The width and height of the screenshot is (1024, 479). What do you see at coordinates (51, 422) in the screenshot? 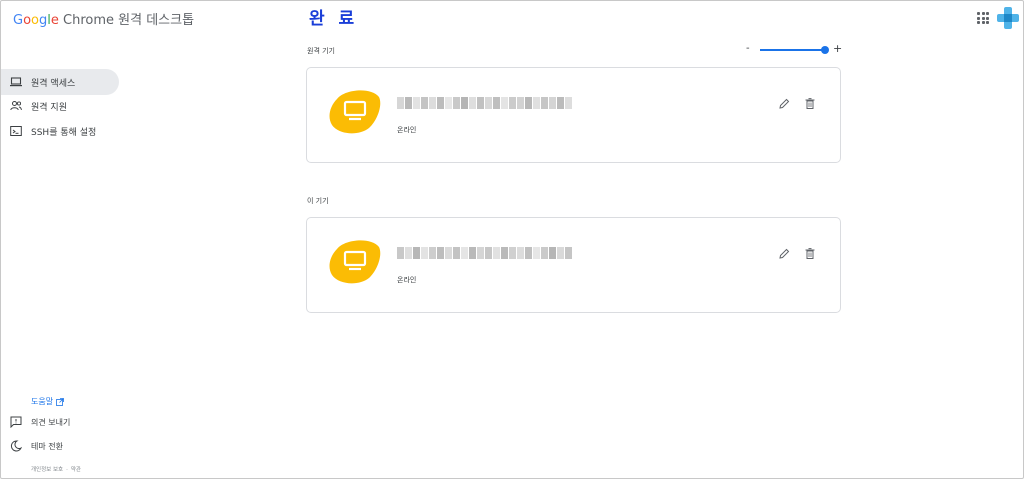
I see `feedback-label: 의견 보내기` at bounding box center [51, 422].